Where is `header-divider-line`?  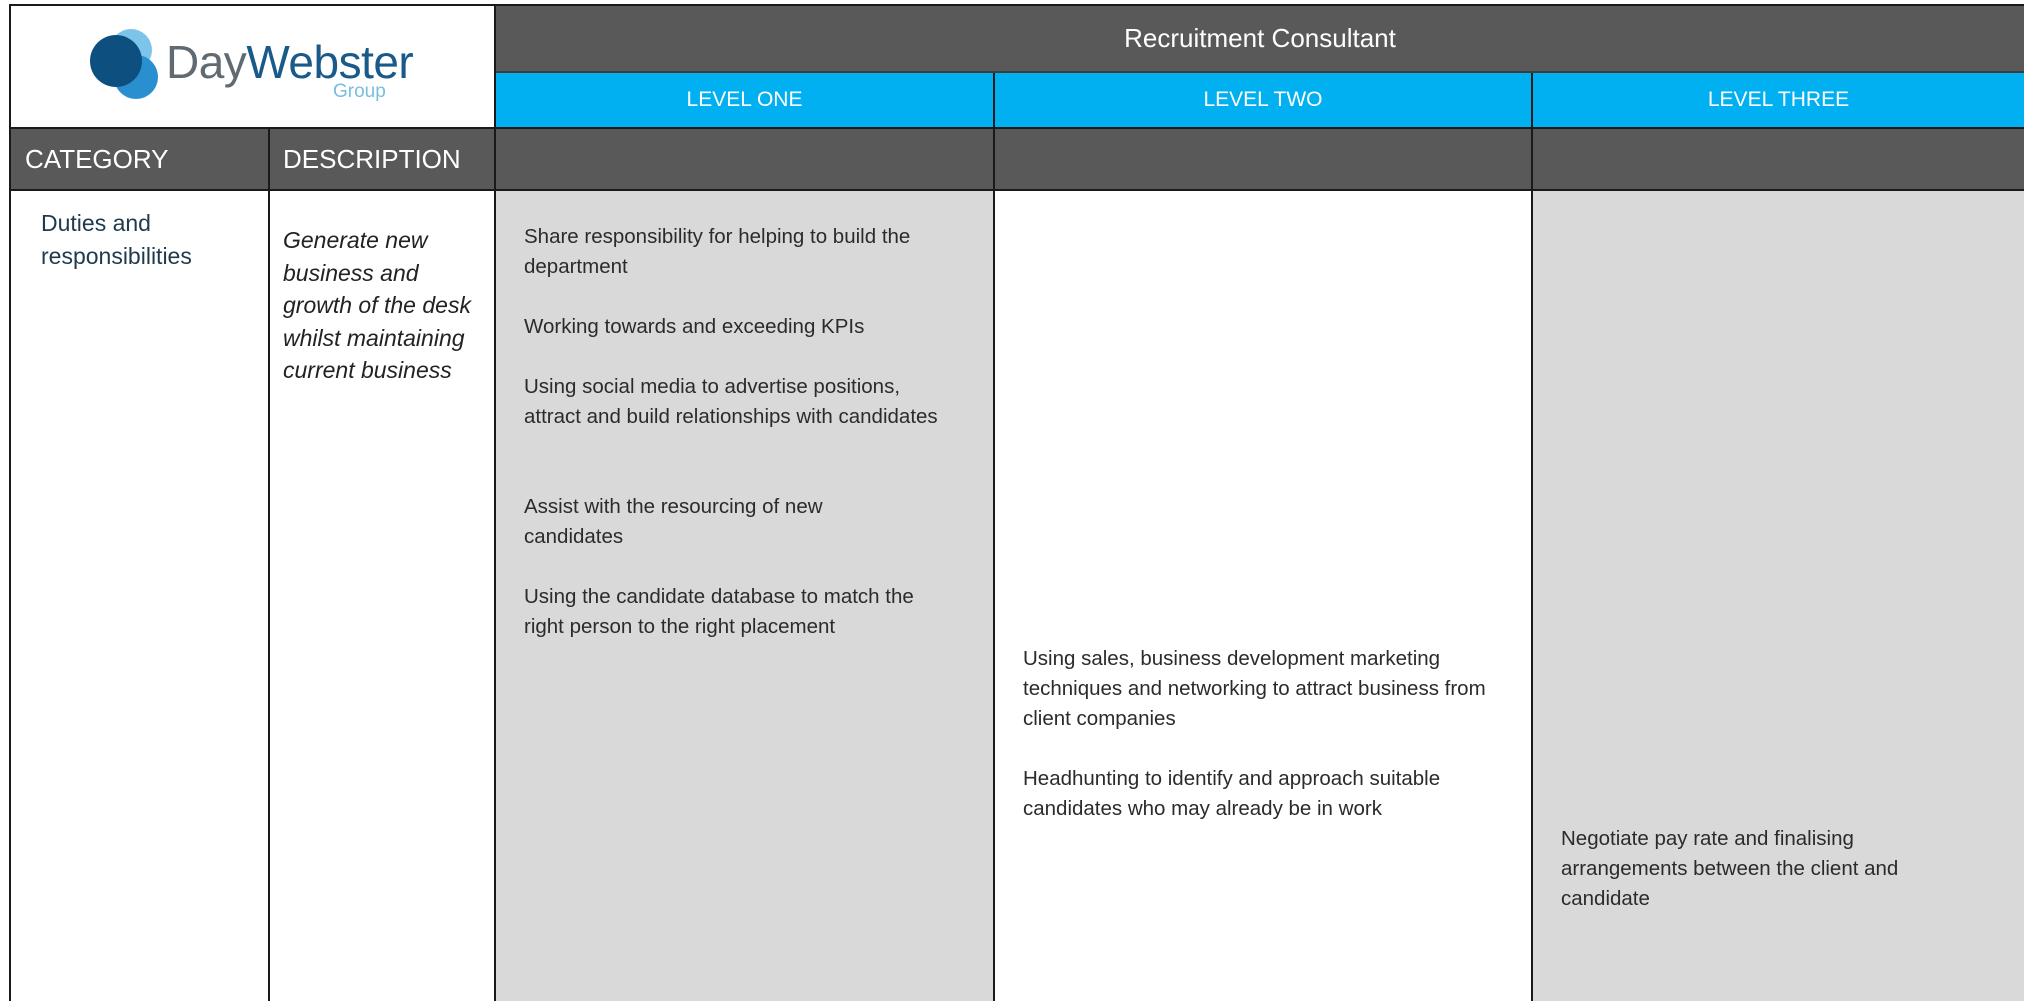
header-divider-line is located at coordinates (1017, 128).